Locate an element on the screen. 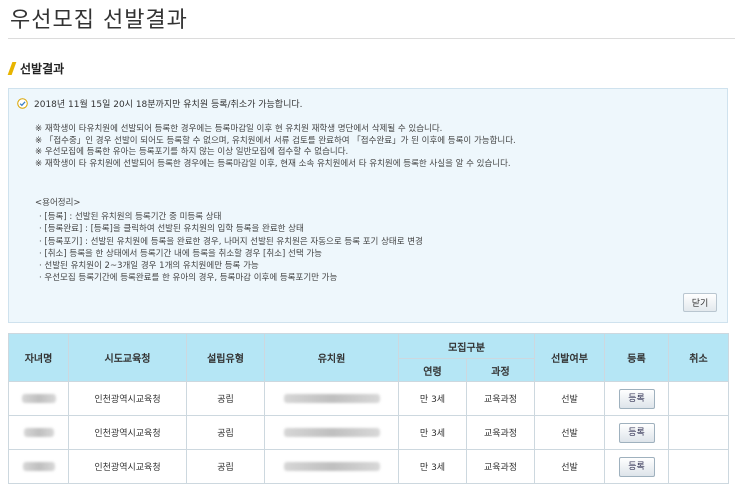 This screenshot has width=743, height=497. header-kindergarten: 유치원 is located at coordinates (331, 357).